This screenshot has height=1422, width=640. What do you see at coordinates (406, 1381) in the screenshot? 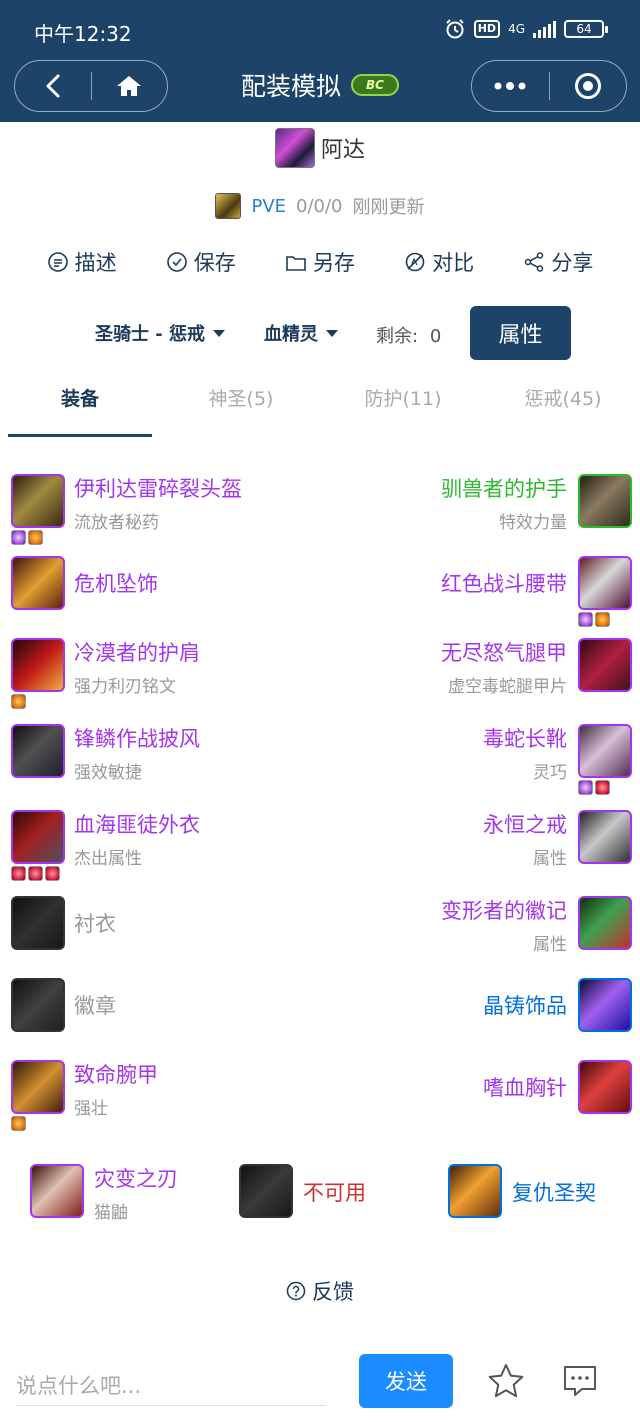
I see `send-button: 发送` at bounding box center [406, 1381].